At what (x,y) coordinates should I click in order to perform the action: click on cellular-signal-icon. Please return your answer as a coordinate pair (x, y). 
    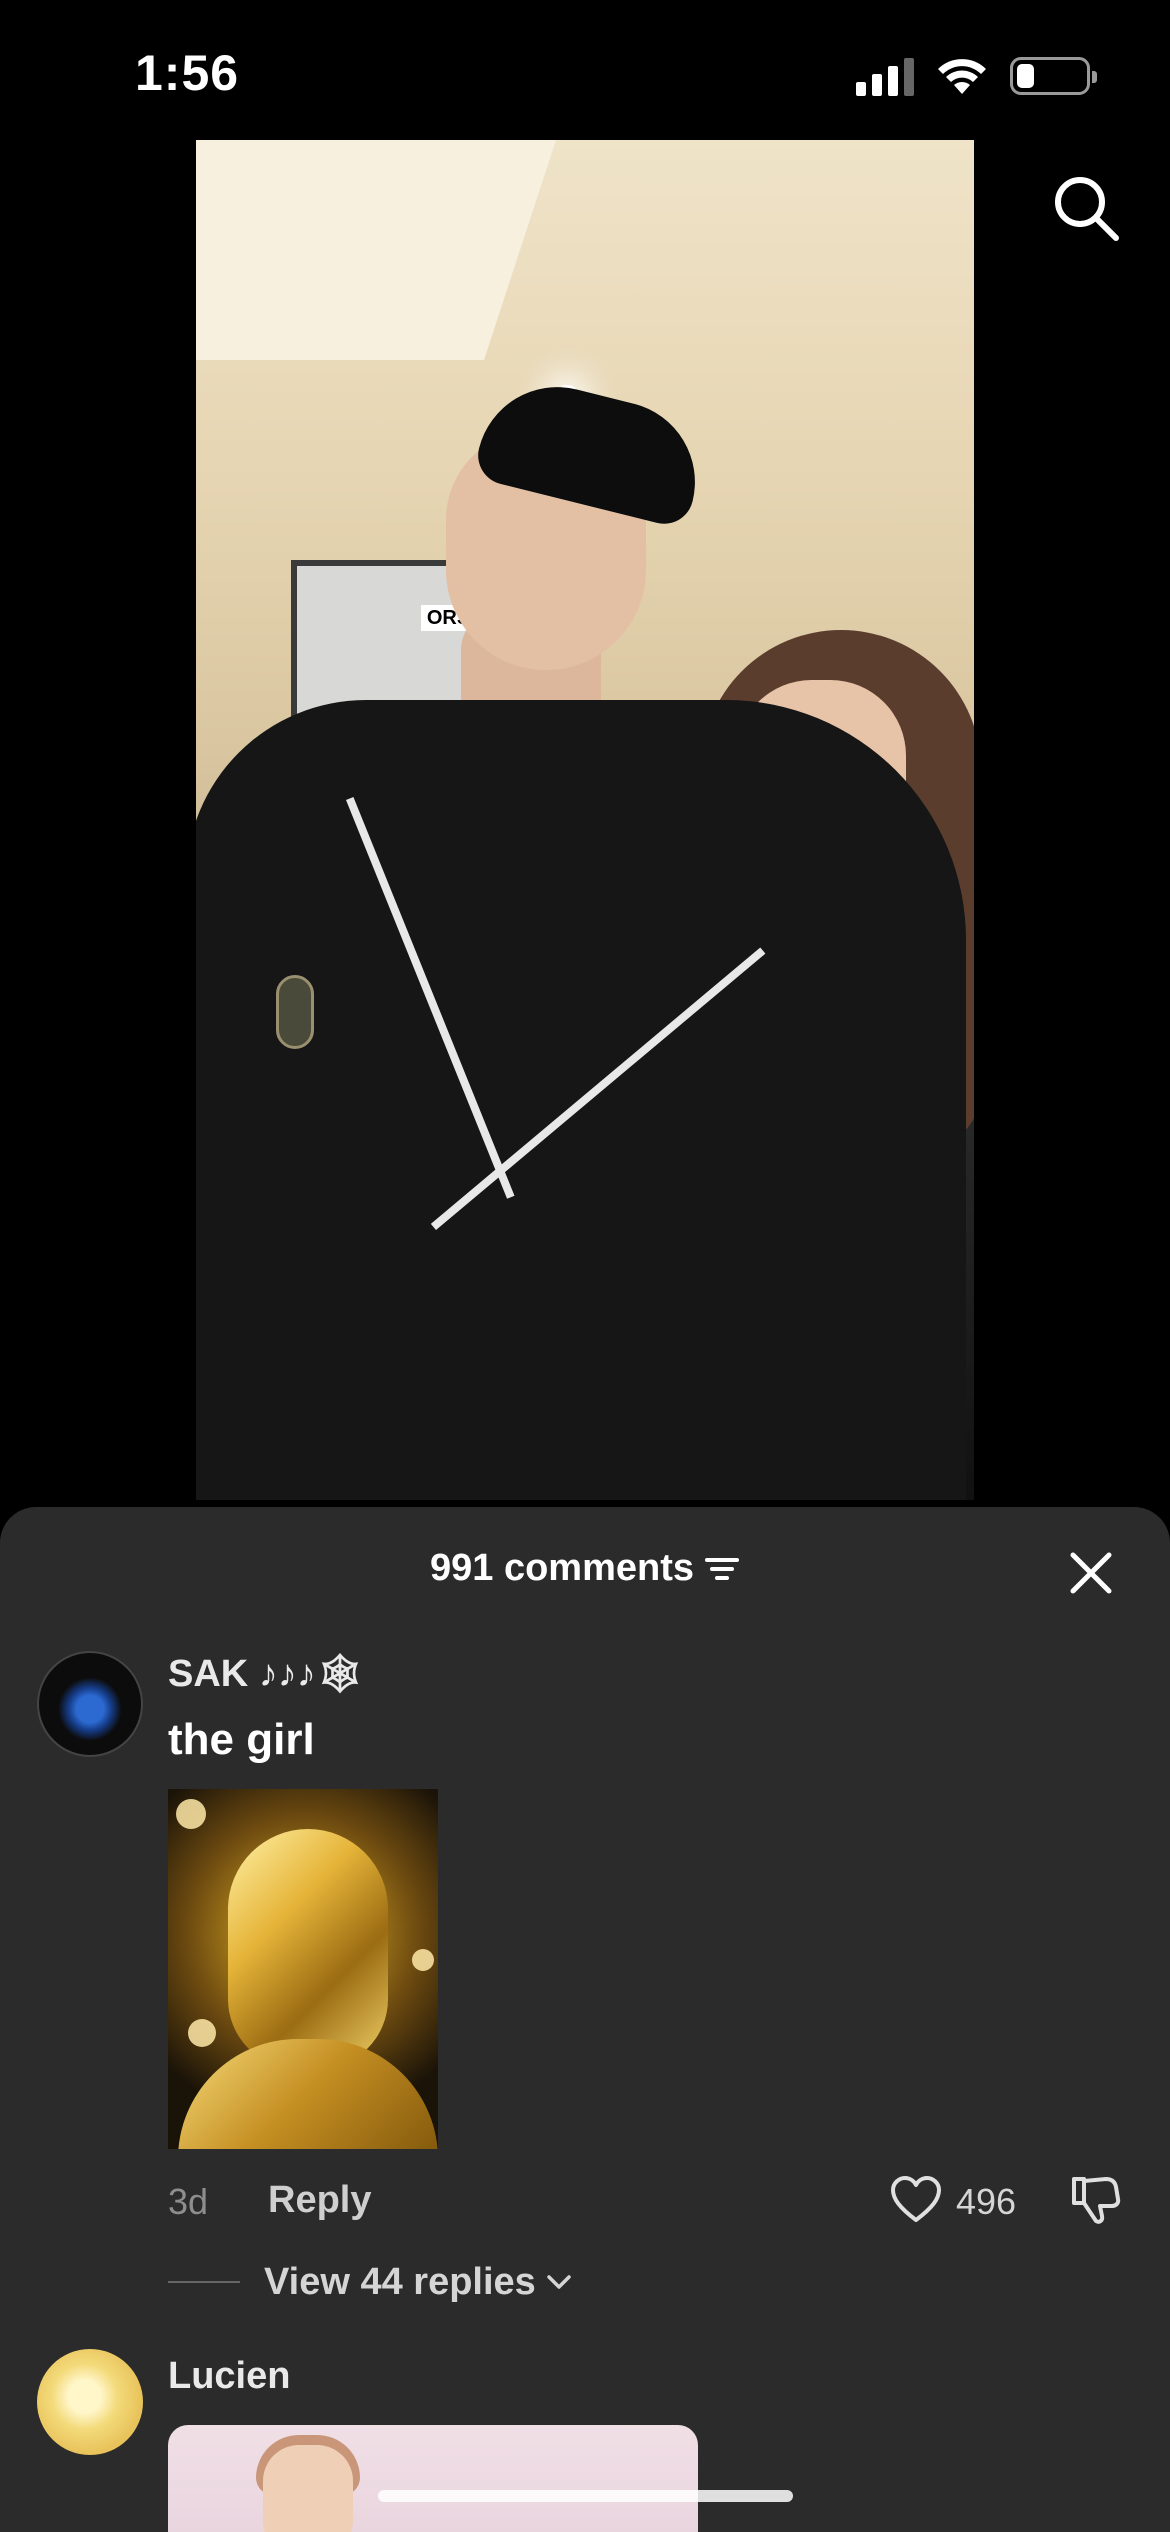
    Looking at the image, I should click on (885, 76).